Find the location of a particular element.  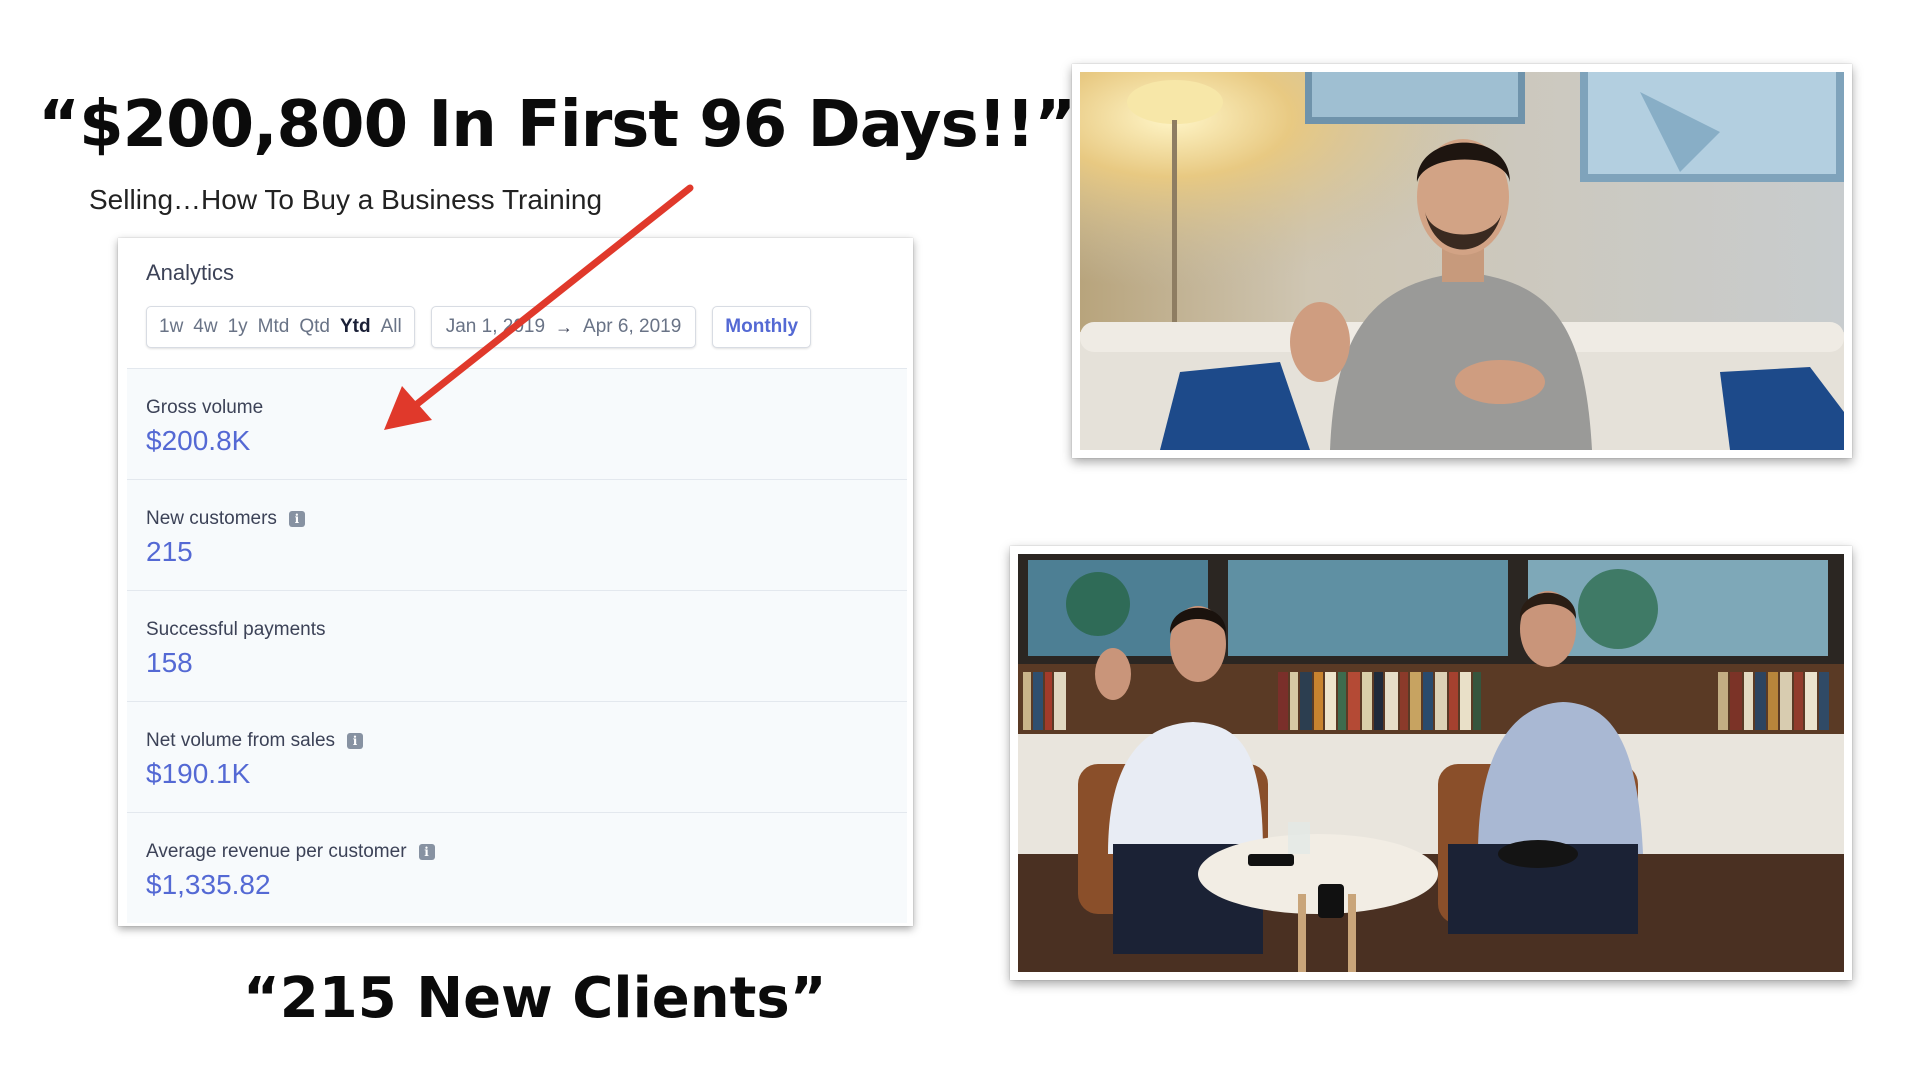

metric-average-revenue: Average revenue per customer i $1,335.82 is located at coordinates (517, 867).